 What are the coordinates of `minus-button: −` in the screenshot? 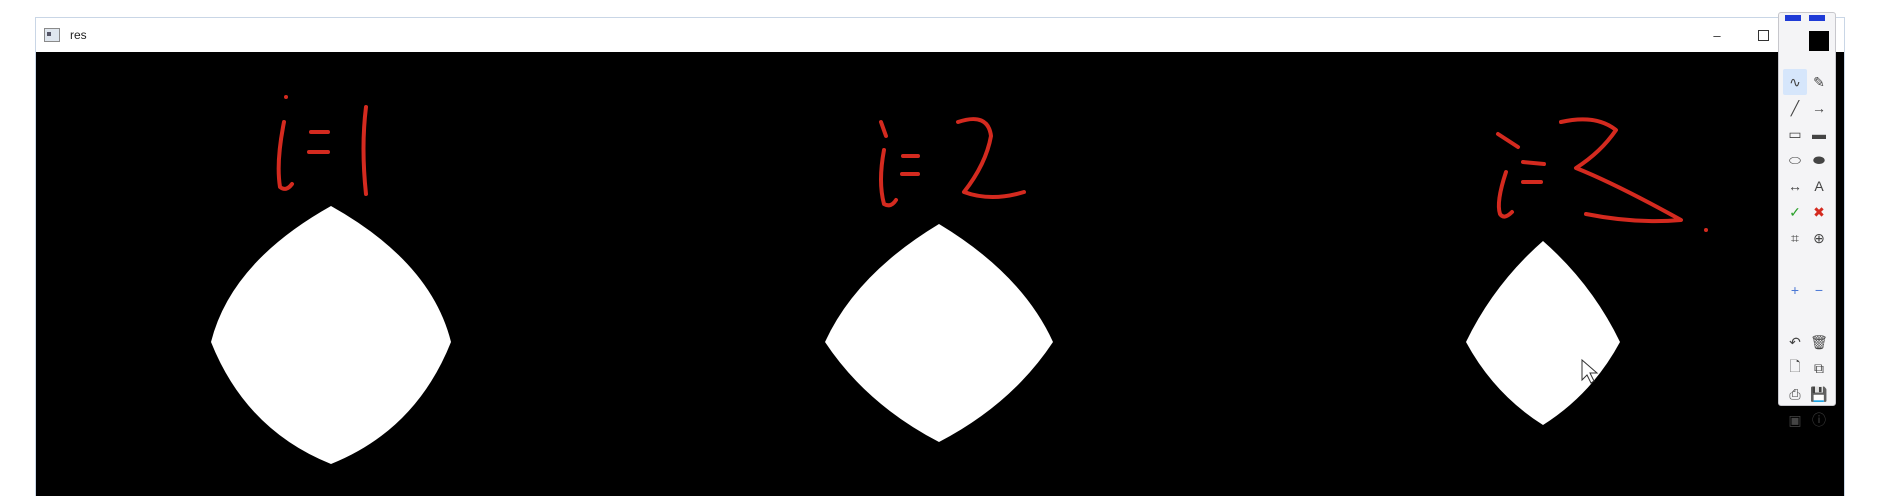 It's located at (1819, 290).